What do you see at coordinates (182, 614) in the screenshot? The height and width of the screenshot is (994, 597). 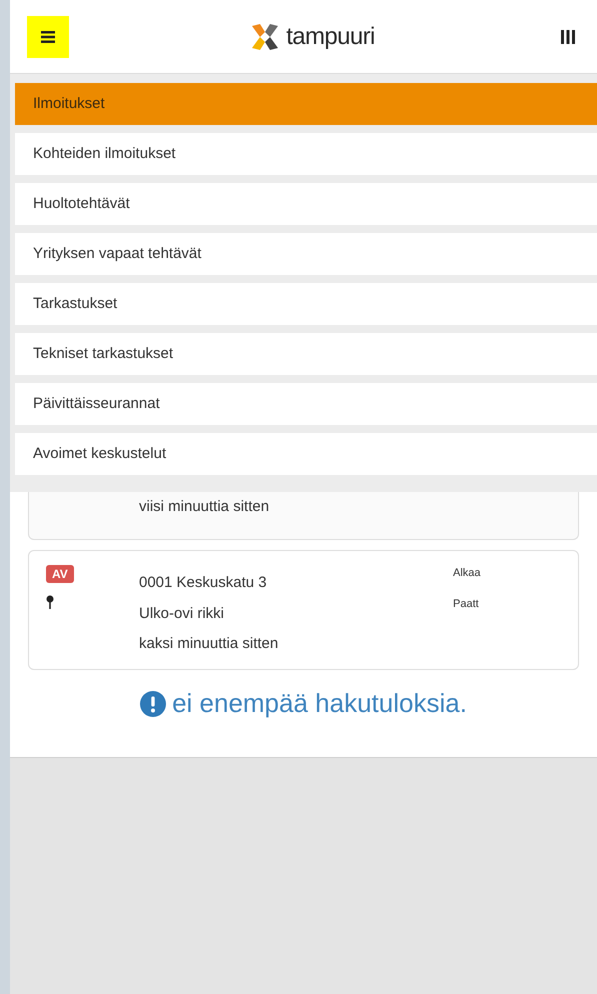 I see `card-title: Ulko-ovi rikki` at bounding box center [182, 614].